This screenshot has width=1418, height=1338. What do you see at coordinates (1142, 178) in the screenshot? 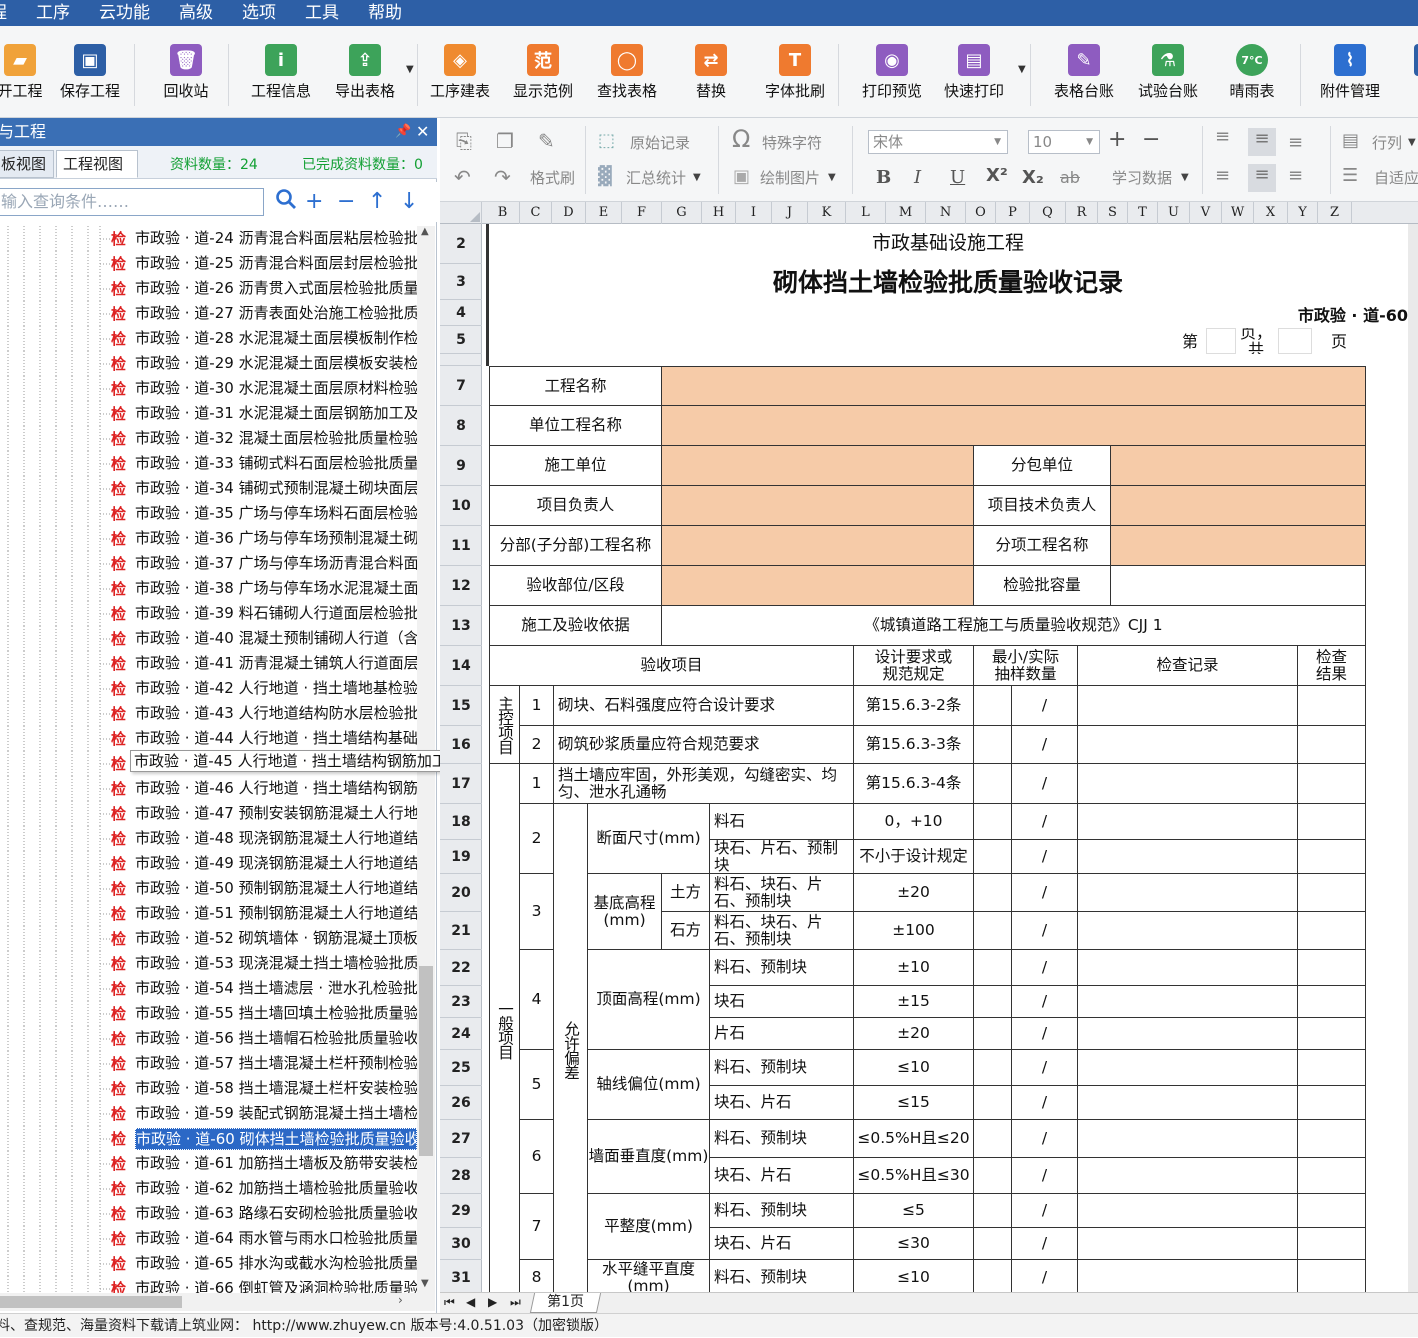
I see `learn-data-button: 学习数据` at bounding box center [1142, 178].